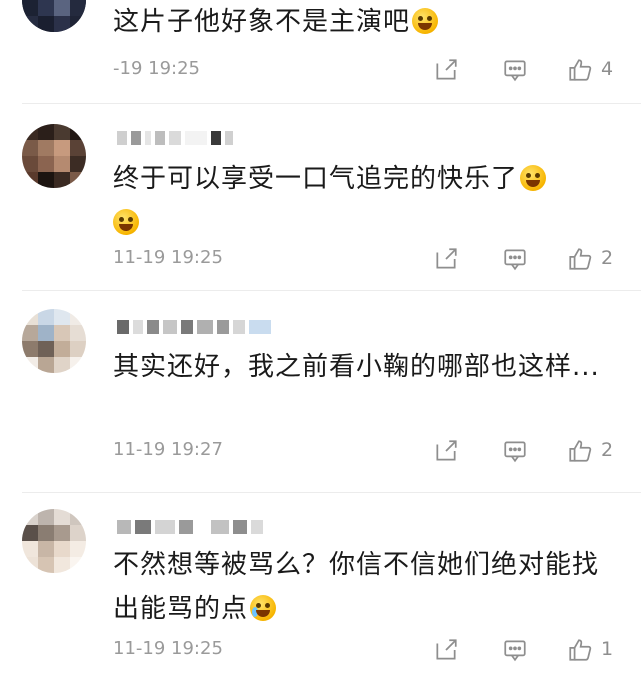  I want to click on comment-text: 终于可以享受一口气追完的快乐了, so click(368, 201).